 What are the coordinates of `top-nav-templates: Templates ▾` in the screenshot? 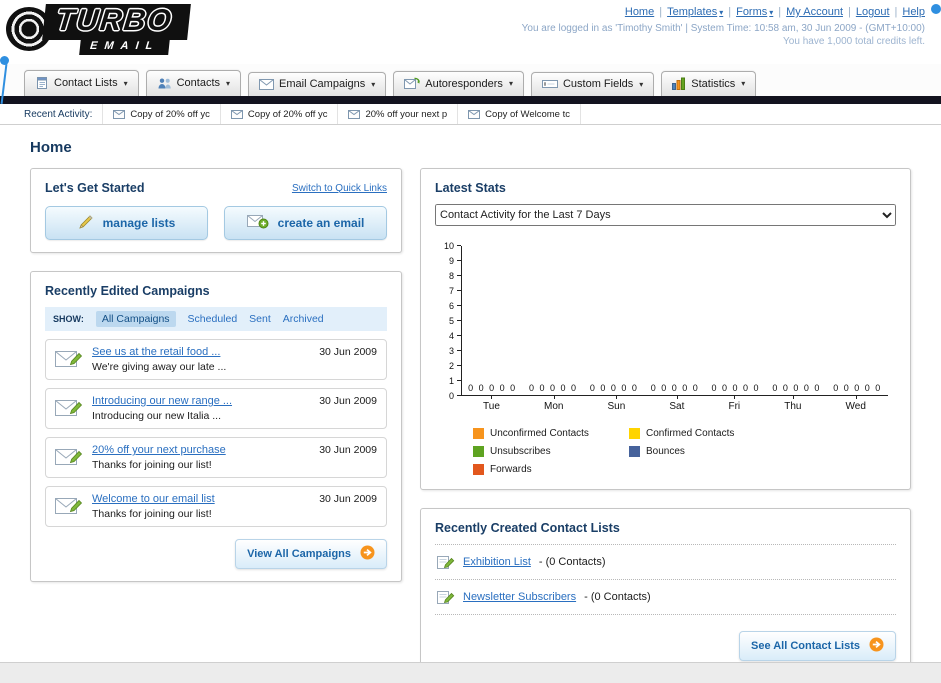 It's located at (695, 12).